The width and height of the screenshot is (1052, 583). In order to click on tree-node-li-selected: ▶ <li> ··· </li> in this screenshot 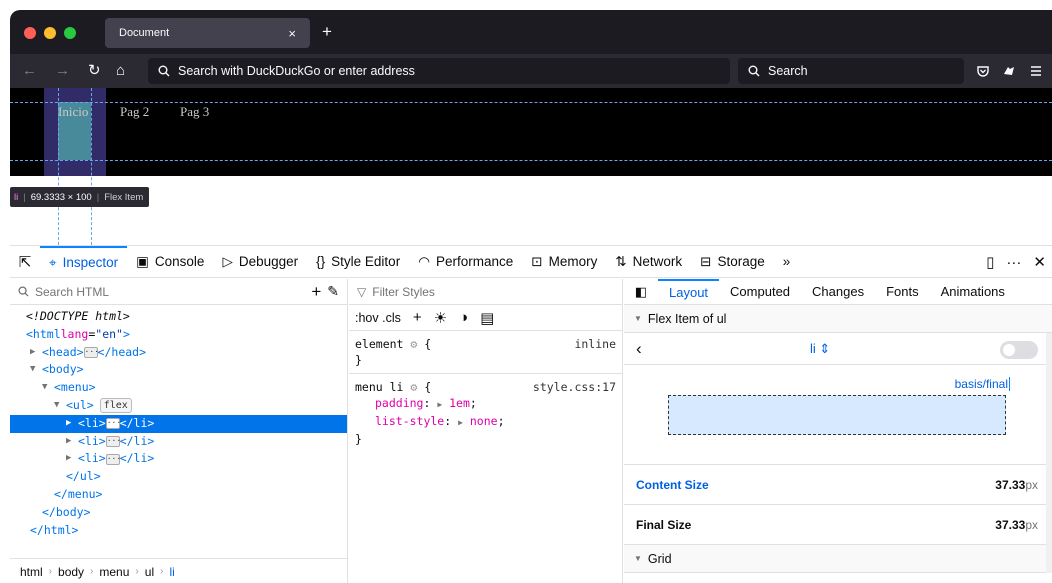, I will do `click(178, 423)`.